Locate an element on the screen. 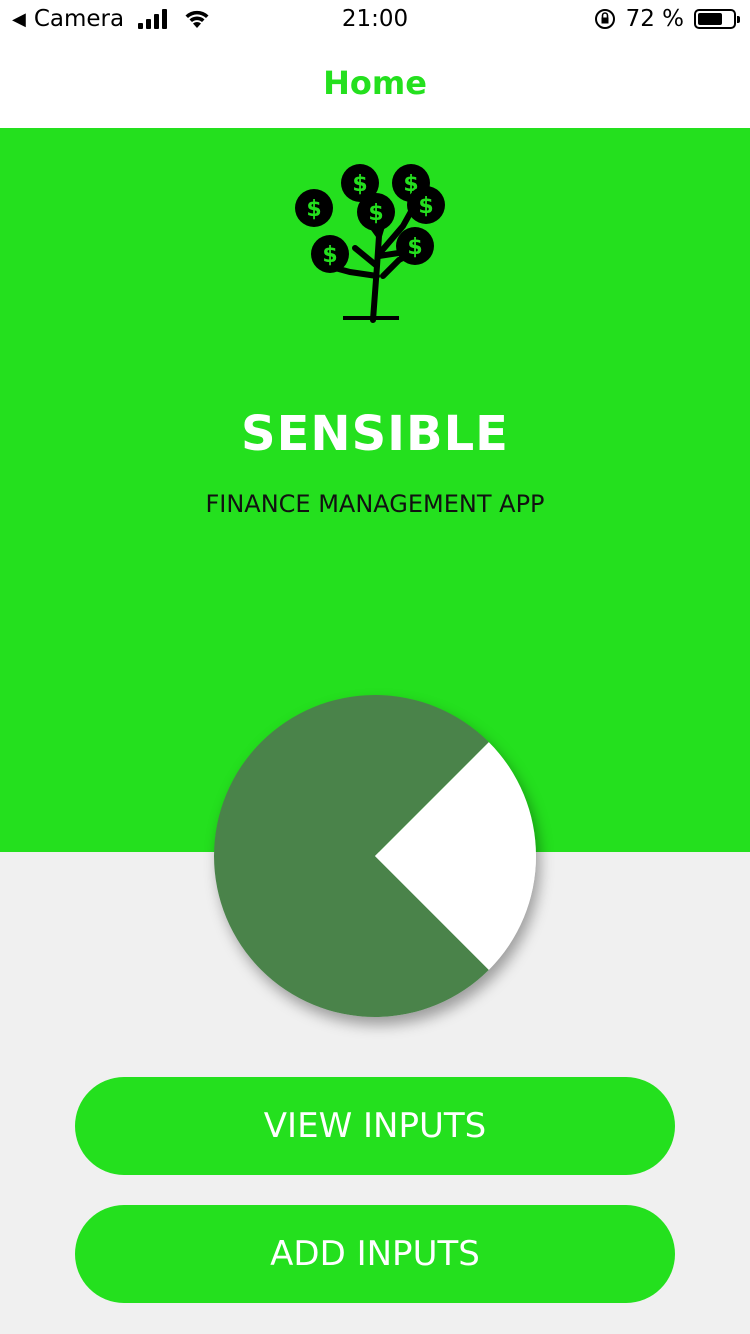 The height and width of the screenshot is (1334, 750). dollar-sign-4: $ is located at coordinates (375, 213).